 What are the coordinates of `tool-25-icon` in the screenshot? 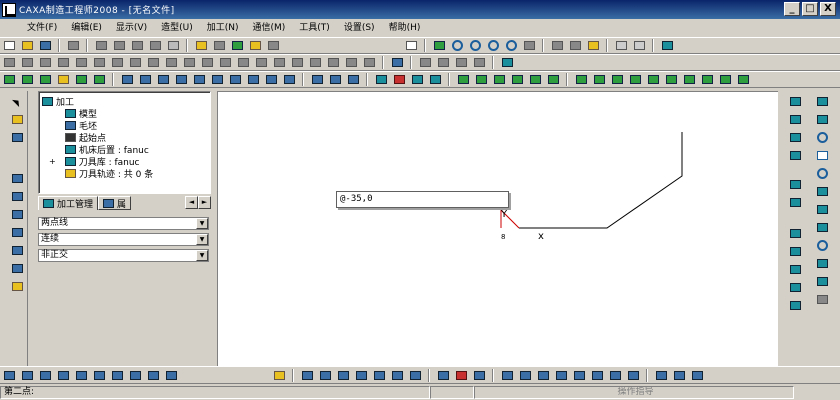 It's located at (461, 62).